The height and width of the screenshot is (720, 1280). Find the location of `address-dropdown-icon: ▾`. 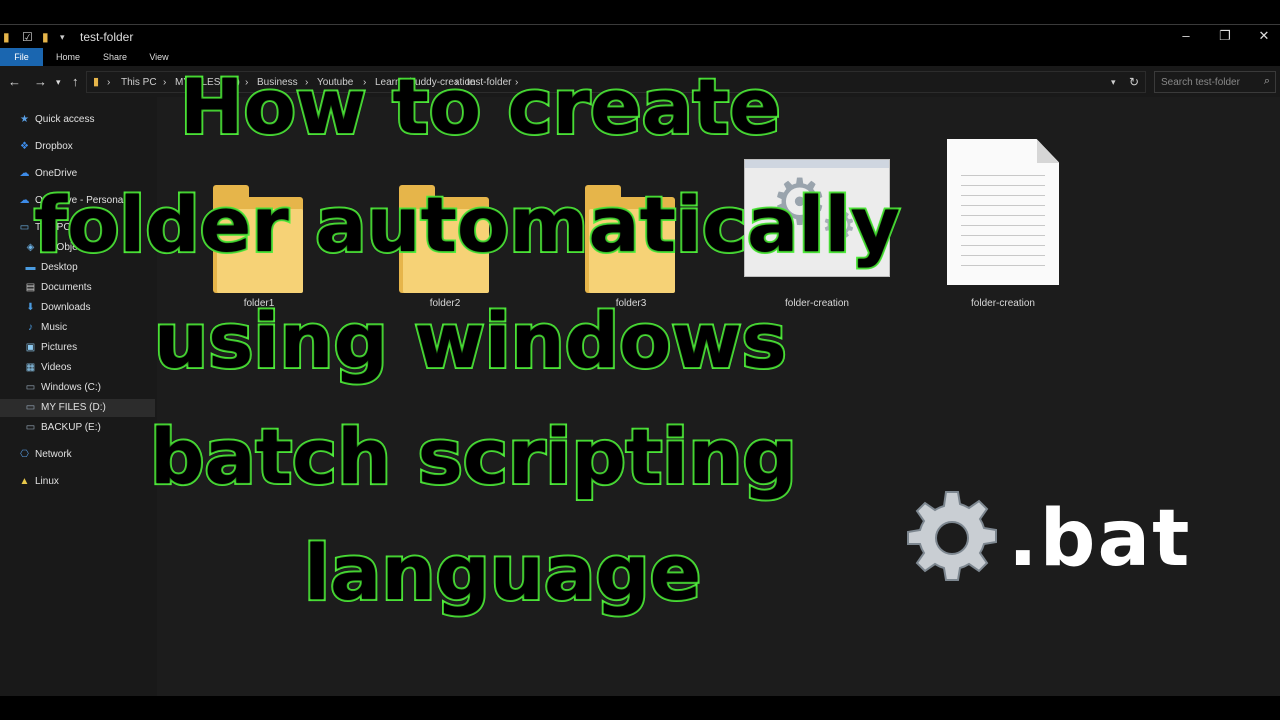

address-dropdown-icon: ▾ is located at coordinates (1113, 82).